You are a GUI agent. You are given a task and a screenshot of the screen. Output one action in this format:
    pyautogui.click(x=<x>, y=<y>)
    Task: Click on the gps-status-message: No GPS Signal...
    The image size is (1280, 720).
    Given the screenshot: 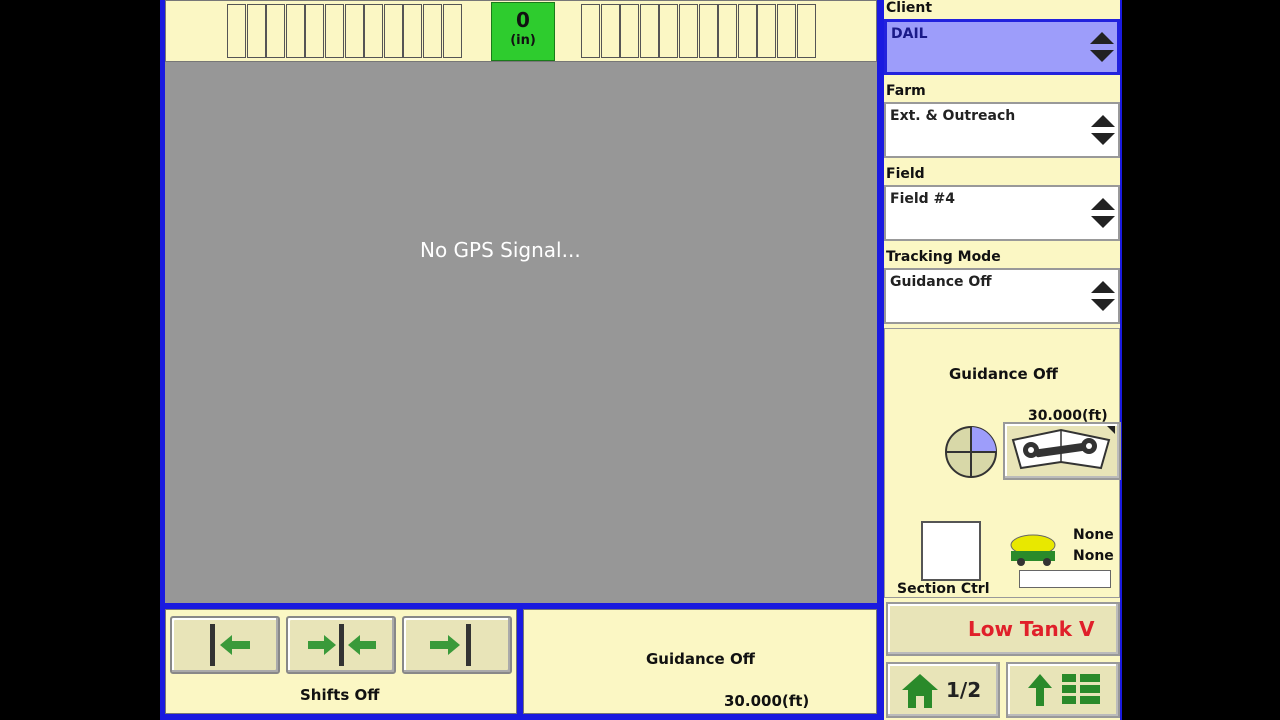 What is the action you would take?
    pyautogui.click(x=500, y=250)
    